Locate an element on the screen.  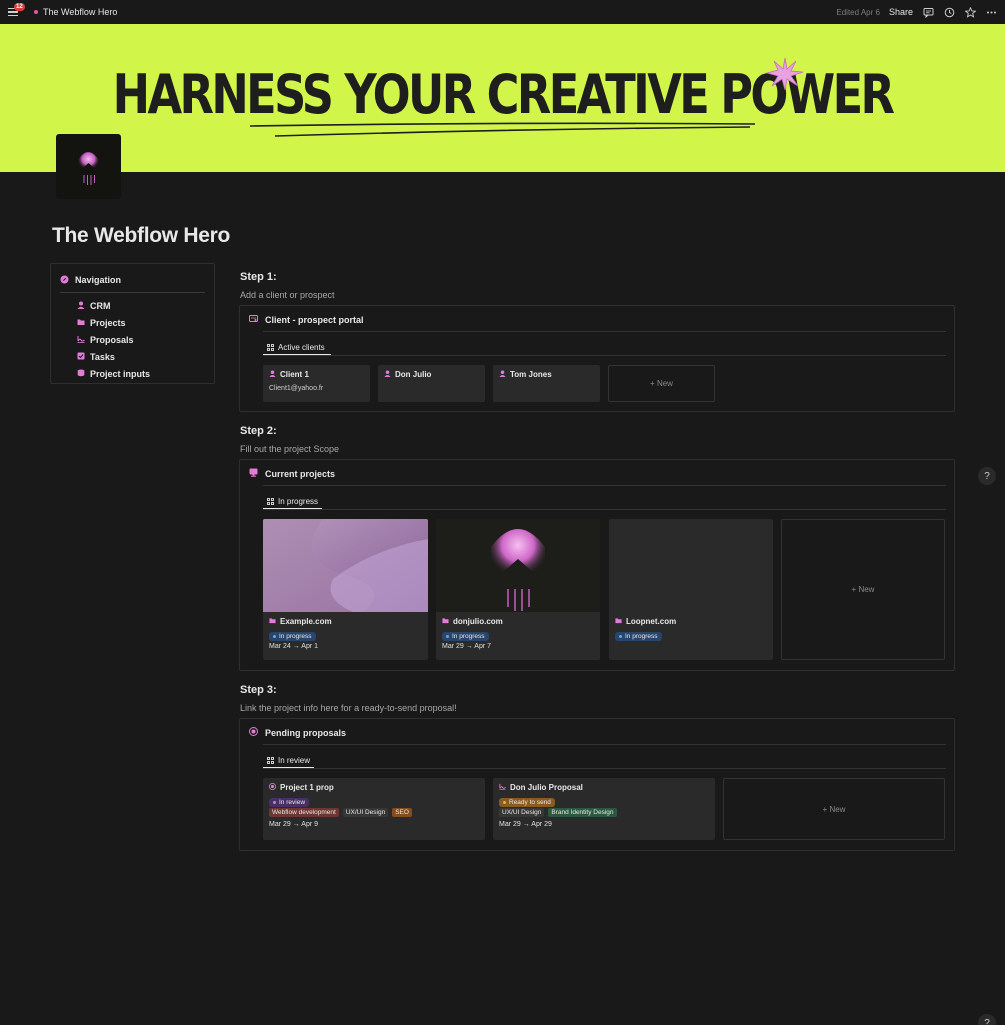
page-icon-small is located at coordinates (36, 12).